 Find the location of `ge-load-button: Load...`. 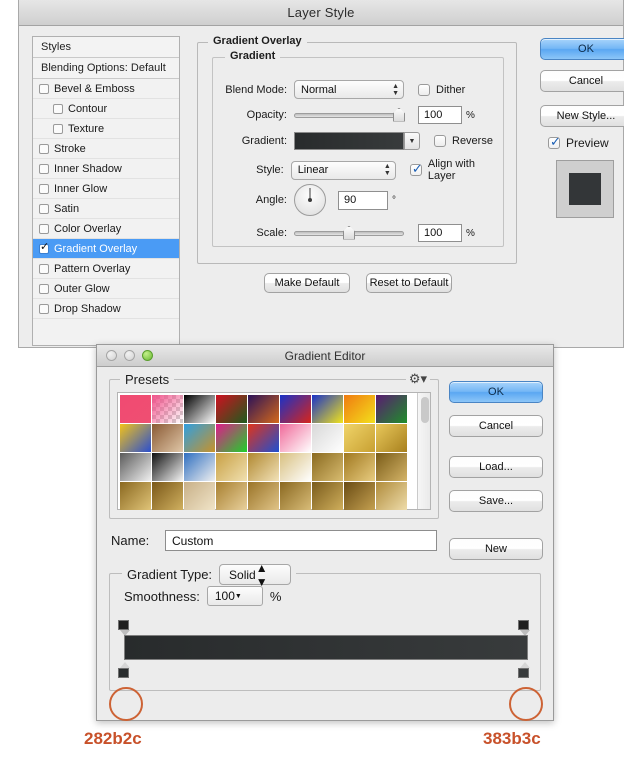

ge-load-button: Load... is located at coordinates (496, 467).